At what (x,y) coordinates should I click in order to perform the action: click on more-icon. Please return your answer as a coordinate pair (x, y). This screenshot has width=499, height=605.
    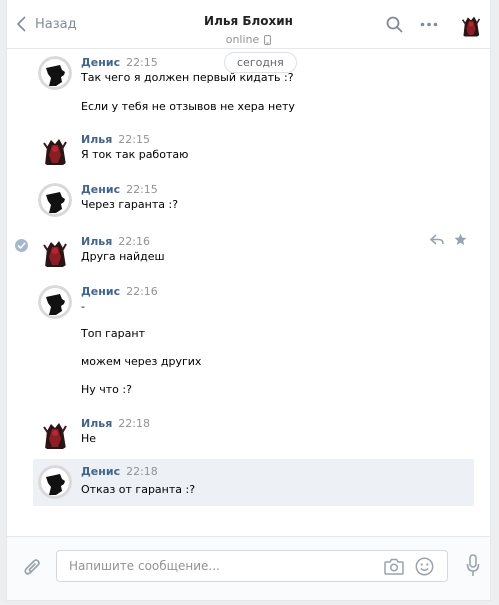
    Looking at the image, I should click on (429, 24).